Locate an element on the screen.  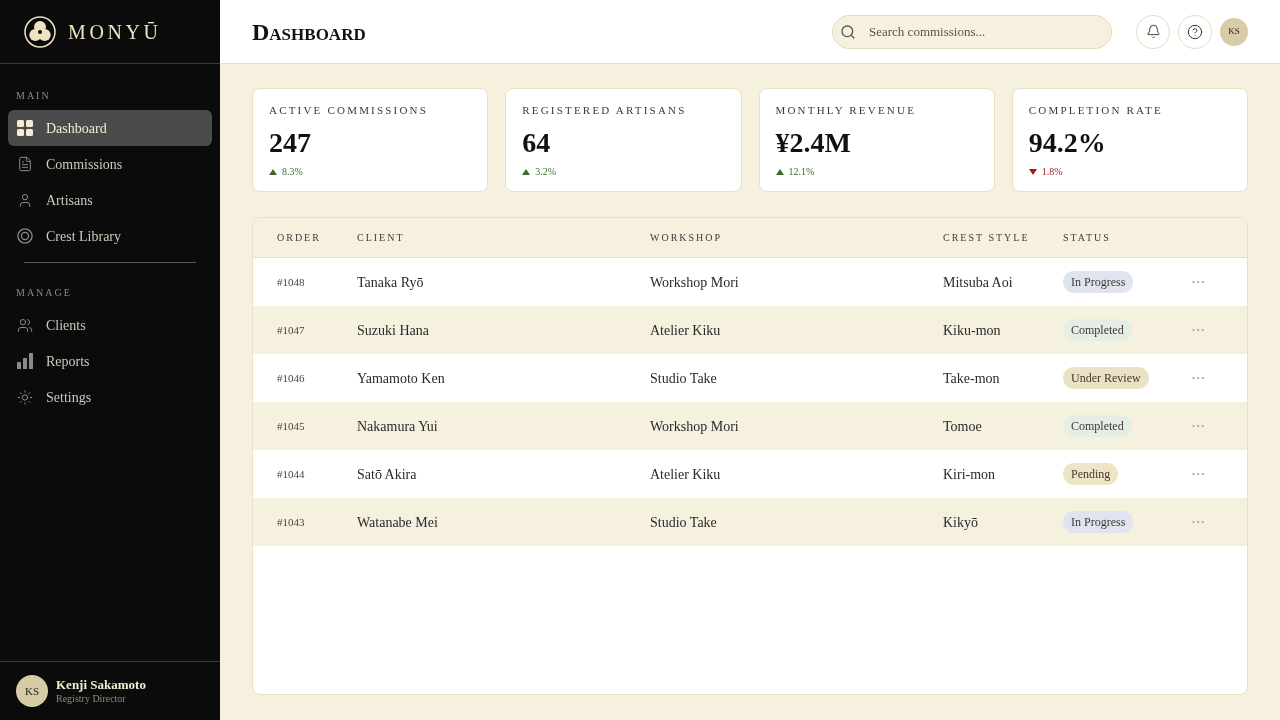
stat-label: REGISTERED ARTISANS is located at coordinates (605, 110).